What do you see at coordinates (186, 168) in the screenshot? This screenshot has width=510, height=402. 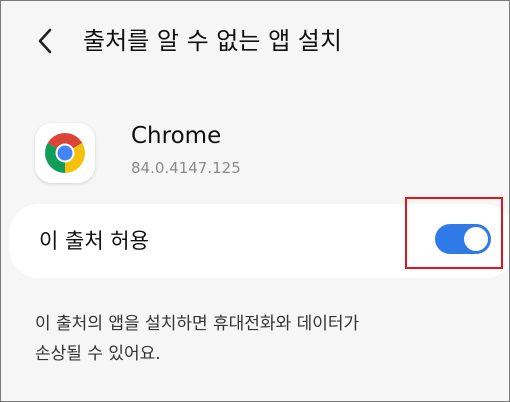 I see `app-version: 84.0.4147.125` at bounding box center [186, 168].